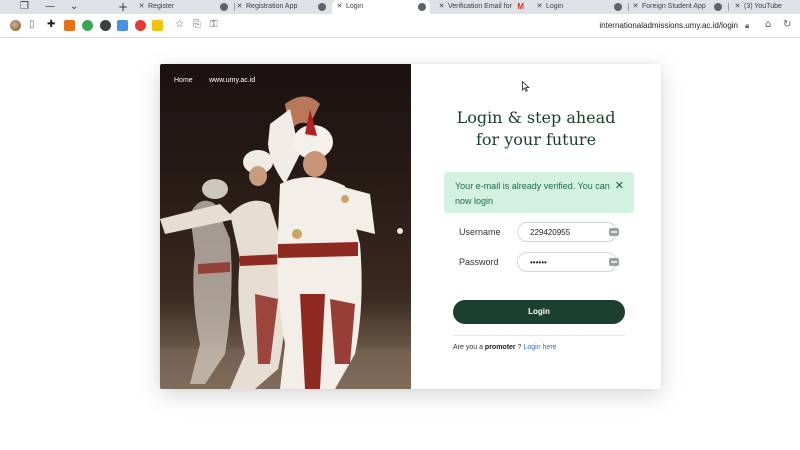 This screenshot has width=800, height=450. I want to click on address-bar-url: internationaladmissions.umy.ac.id/login, so click(668, 25).